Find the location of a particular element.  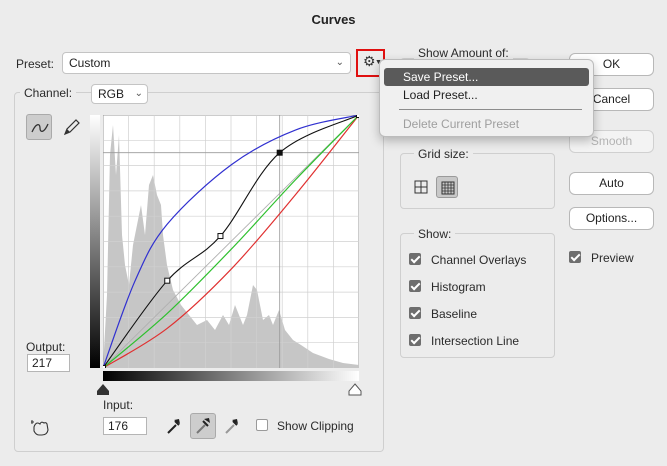

gray-point-eyedropper-icon is located at coordinates (203, 426).